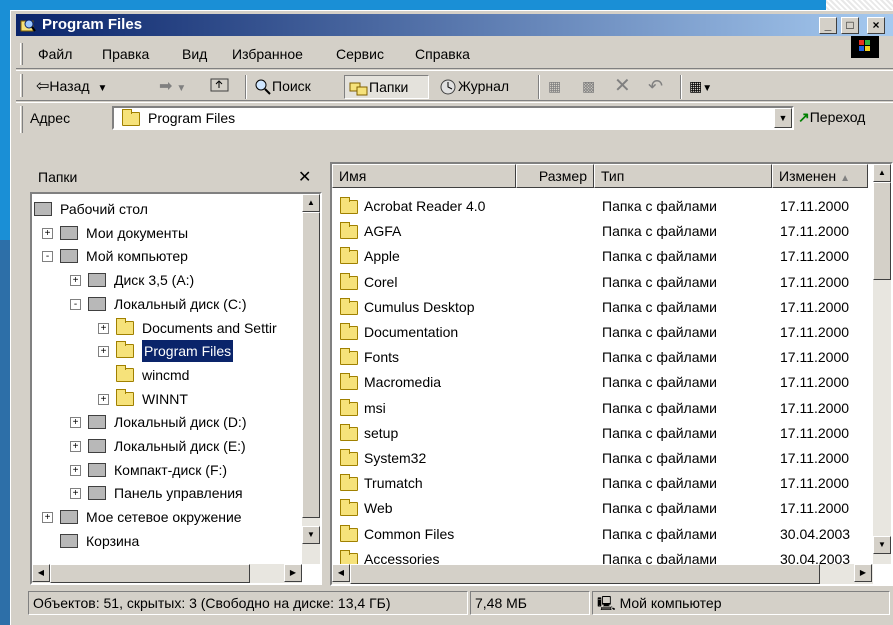 The image size is (893, 625). I want to click on back-button: ⇦Назад ▼, so click(95, 87).